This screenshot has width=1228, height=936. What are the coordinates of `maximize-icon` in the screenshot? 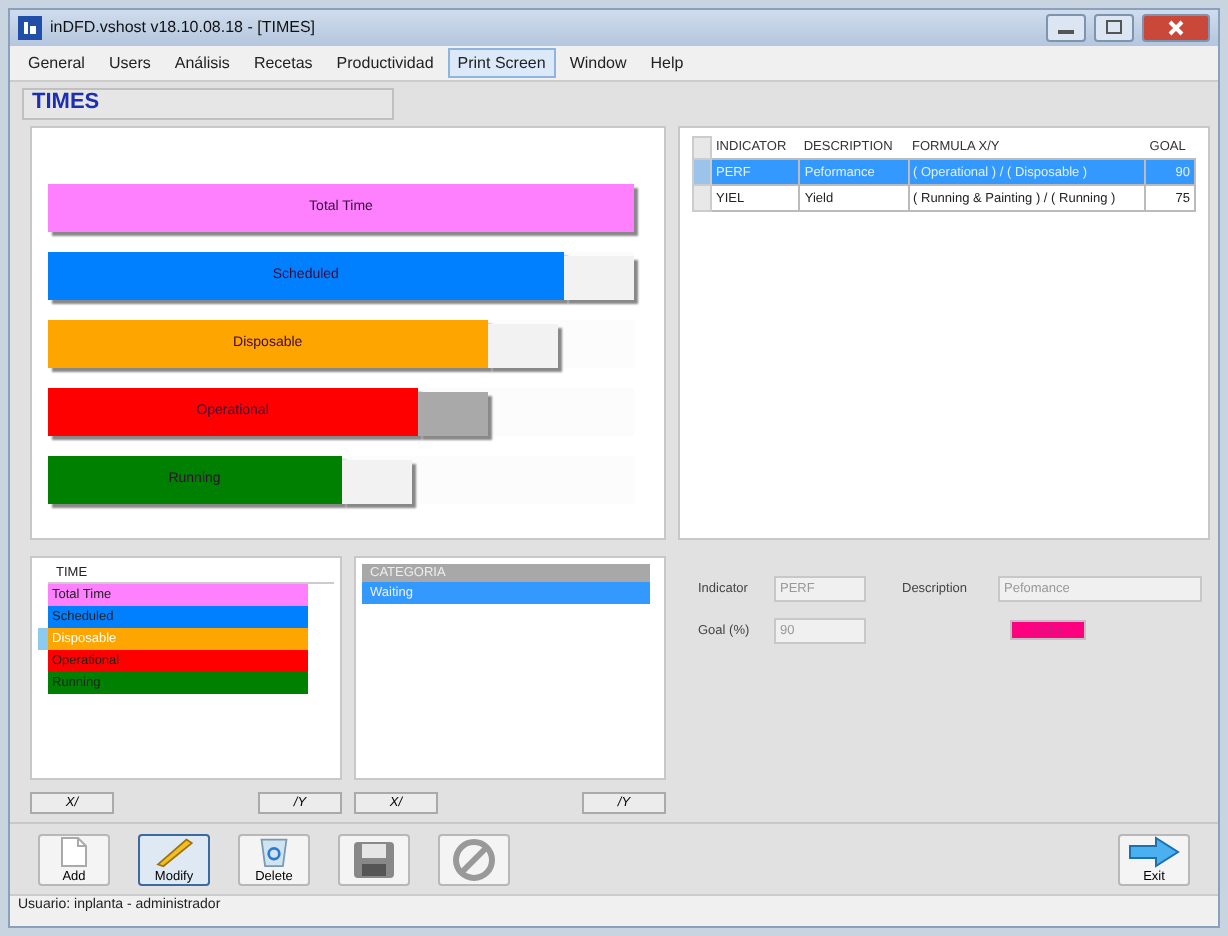 It's located at (1114, 27).